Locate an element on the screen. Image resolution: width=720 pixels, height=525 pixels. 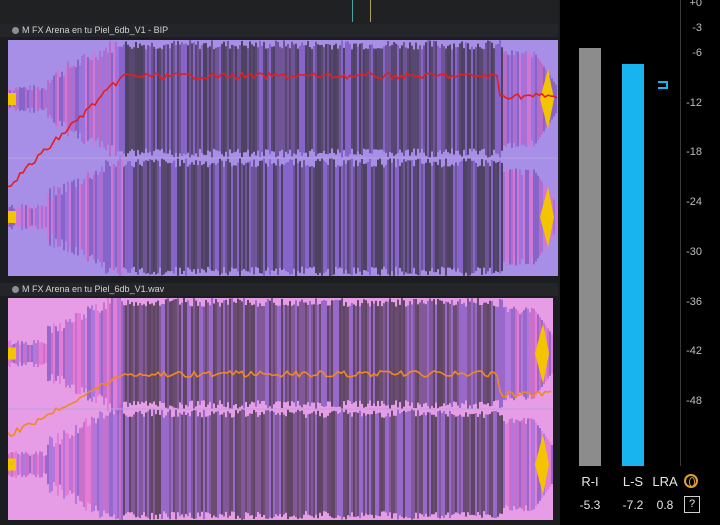
meter-value-lra: 0.8 is located at coordinates (665, 505).